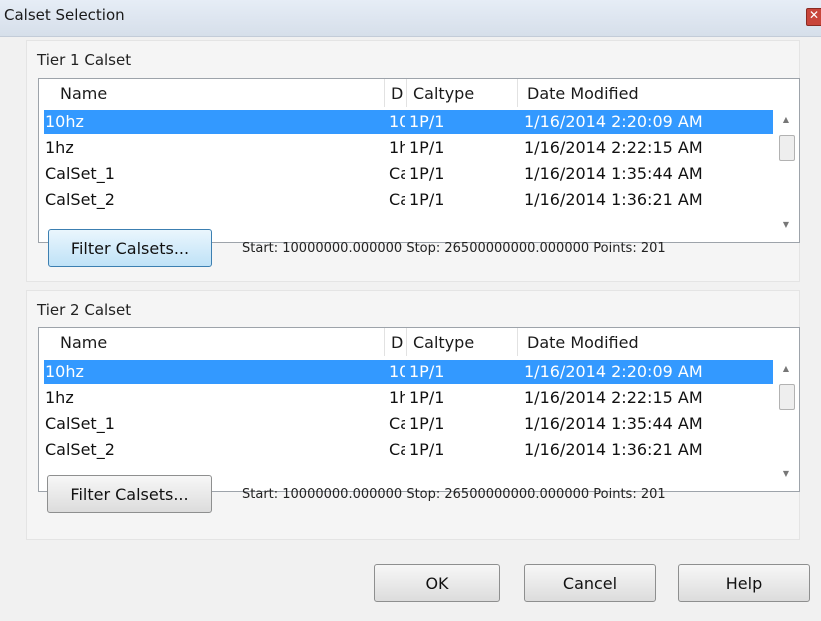 This screenshot has width=821, height=621. What do you see at coordinates (84, 60) in the screenshot?
I see `tier1-label: Tier 1 Calset` at bounding box center [84, 60].